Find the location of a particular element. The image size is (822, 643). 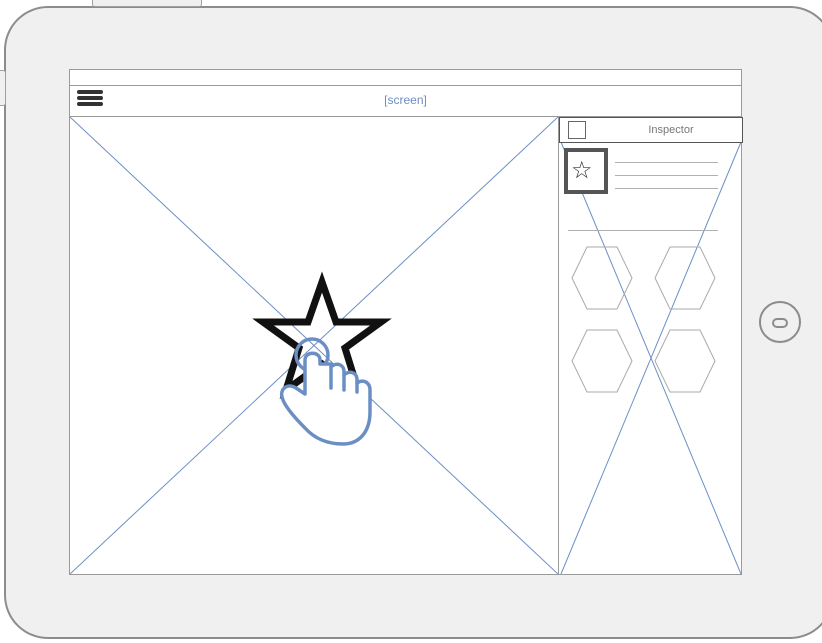

navigation-bar: [screen] is located at coordinates (405, 101).